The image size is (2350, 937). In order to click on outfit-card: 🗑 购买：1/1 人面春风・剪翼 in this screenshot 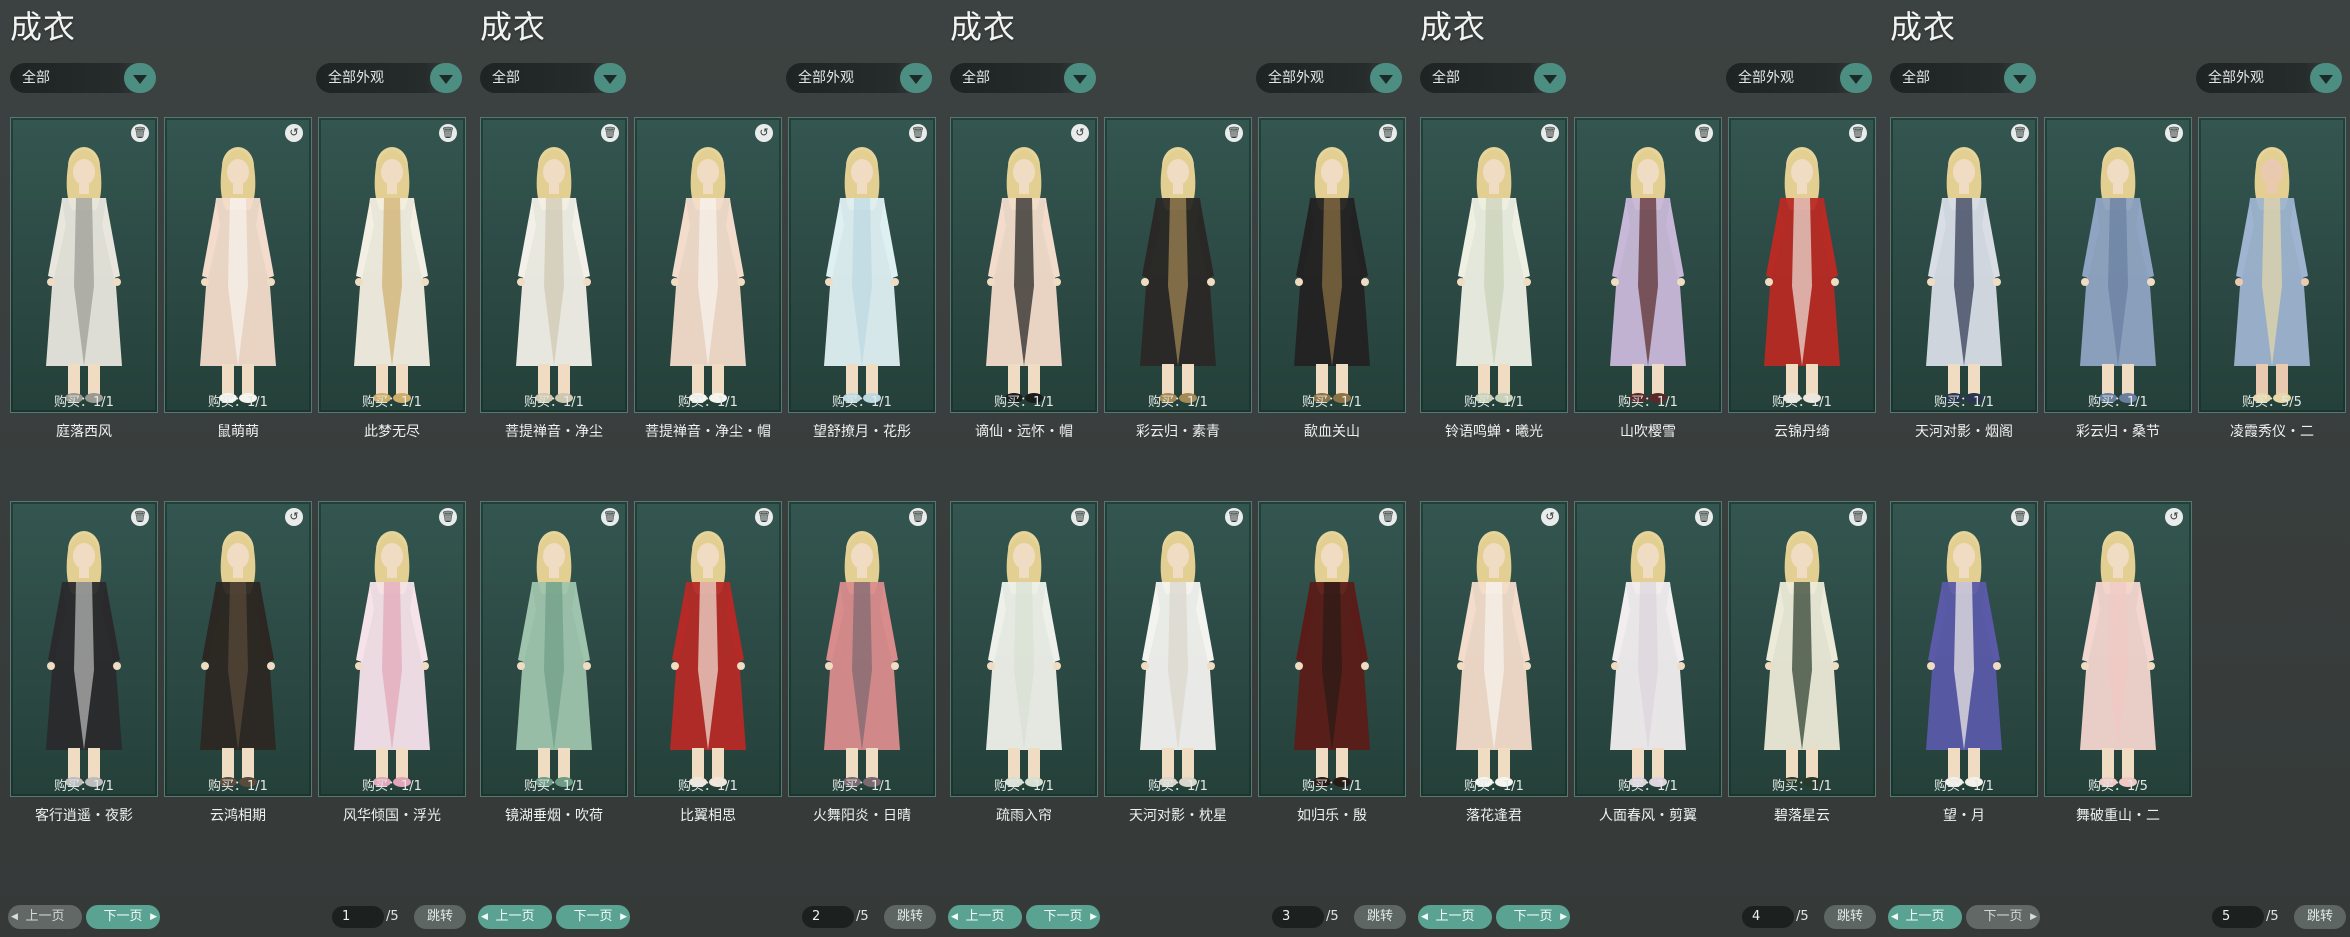, I will do `click(1648, 662)`.